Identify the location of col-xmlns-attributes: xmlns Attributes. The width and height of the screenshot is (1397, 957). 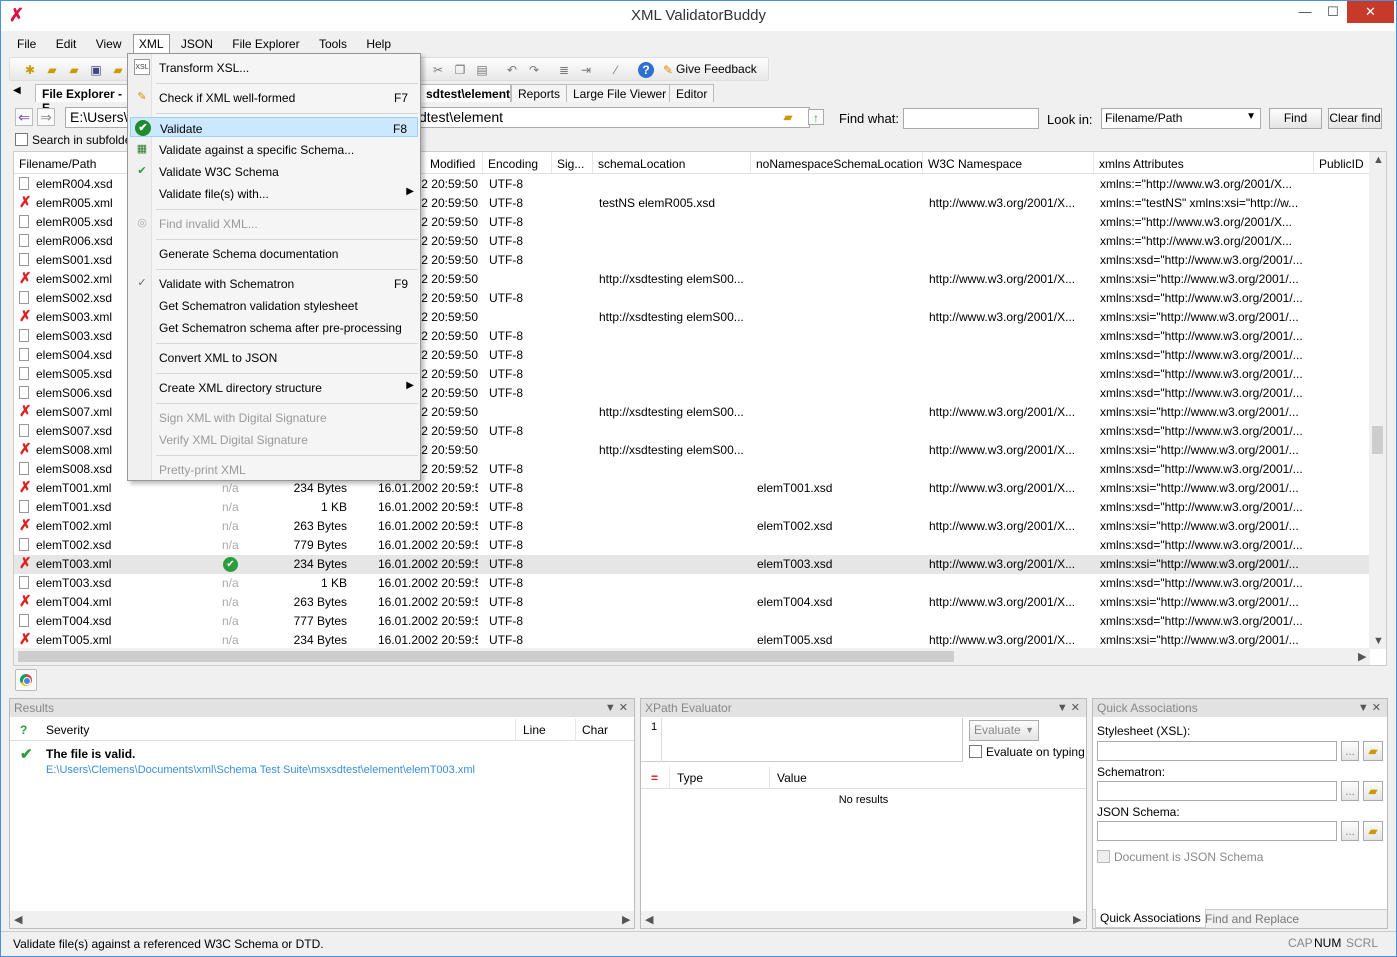
(1141, 164).